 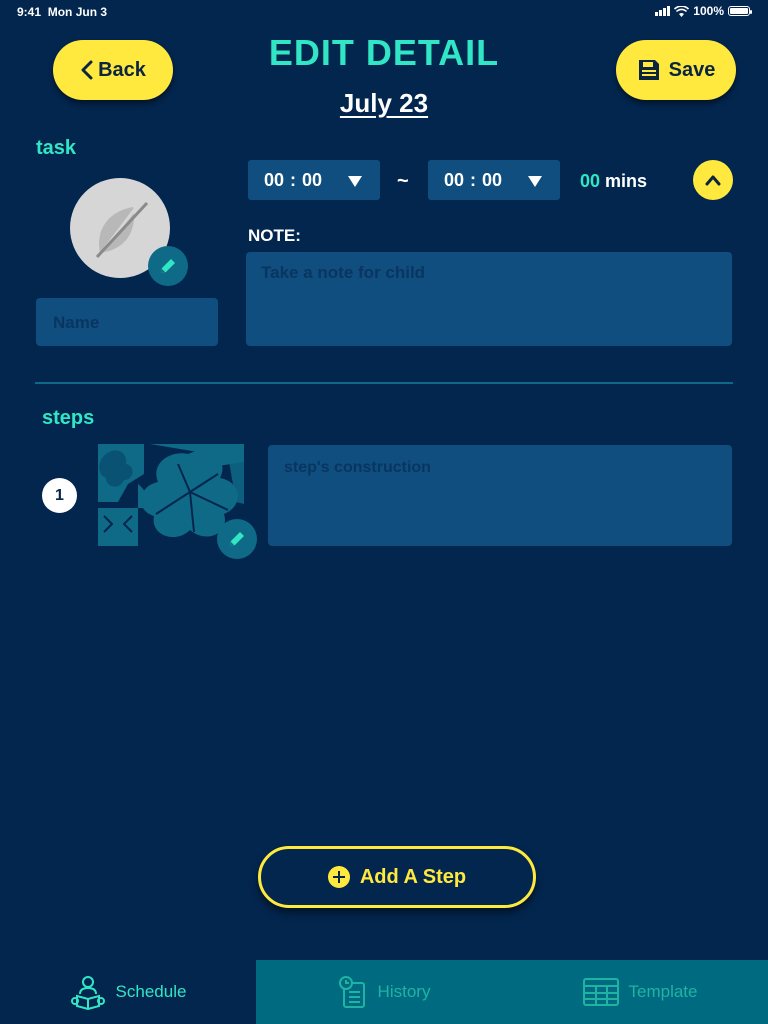 I want to click on add-step-button: Add A Step, so click(x=397, y=877).